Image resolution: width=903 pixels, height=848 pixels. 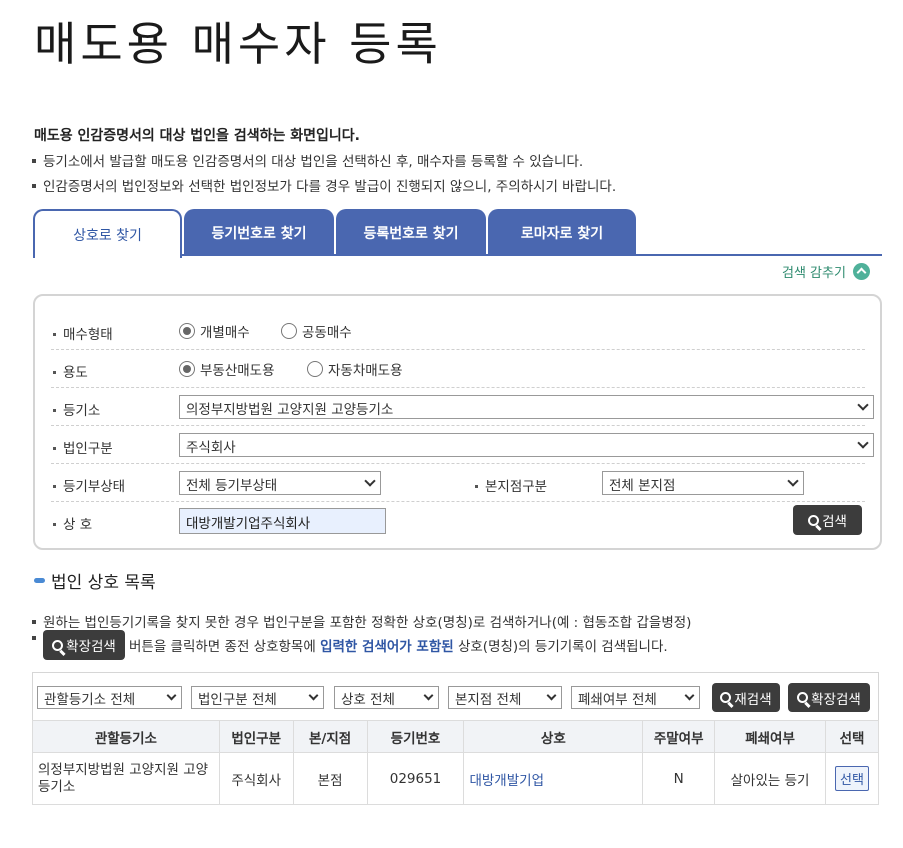 I want to click on tab-search-by-registration-number: 등록번호로 찾기, so click(x=411, y=232).